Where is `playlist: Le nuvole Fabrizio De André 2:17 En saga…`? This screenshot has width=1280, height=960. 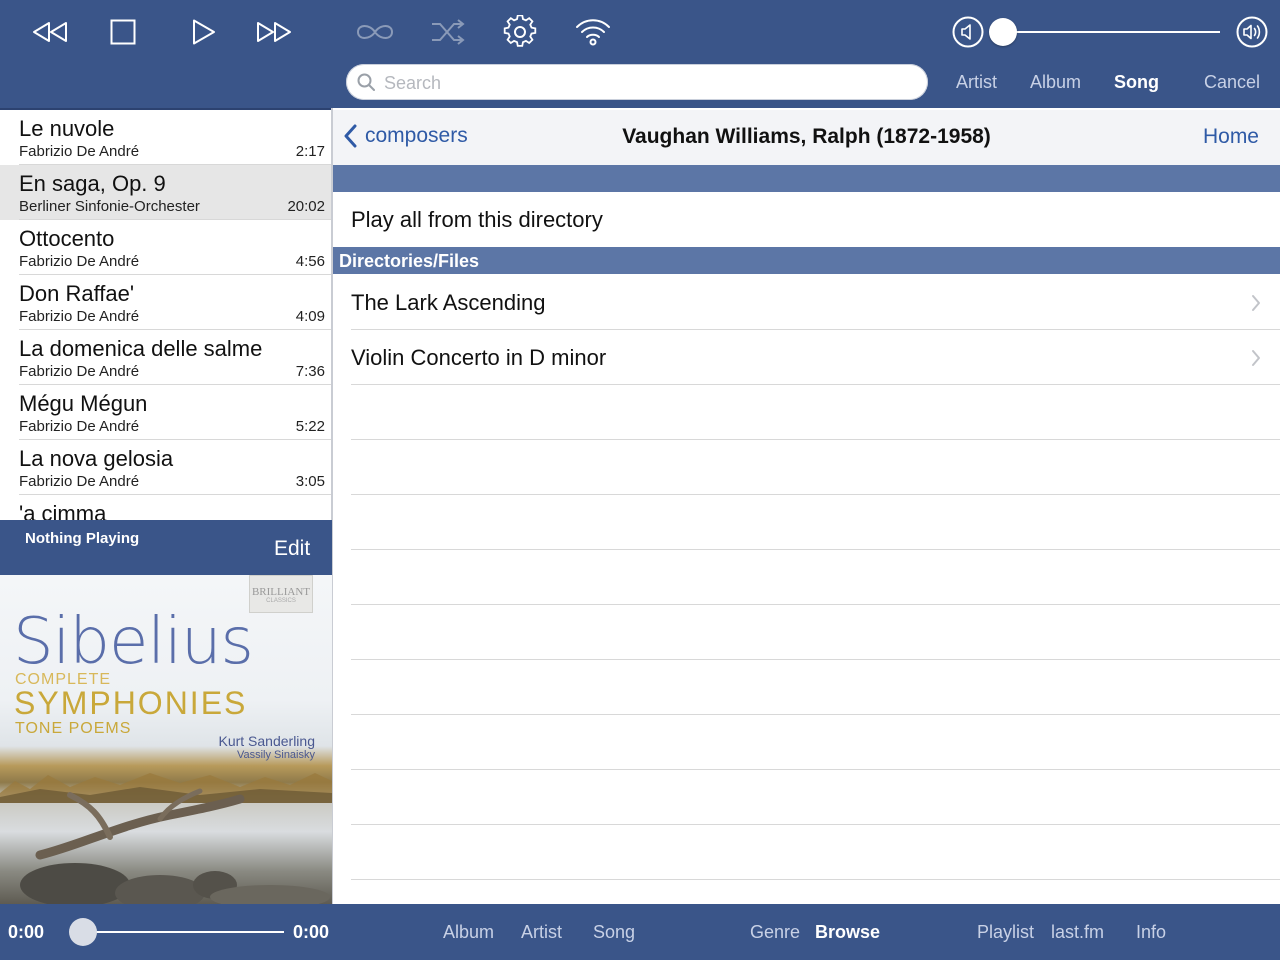 playlist: Le nuvole Fabrizio De André 2:17 En saga… is located at coordinates (166, 315).